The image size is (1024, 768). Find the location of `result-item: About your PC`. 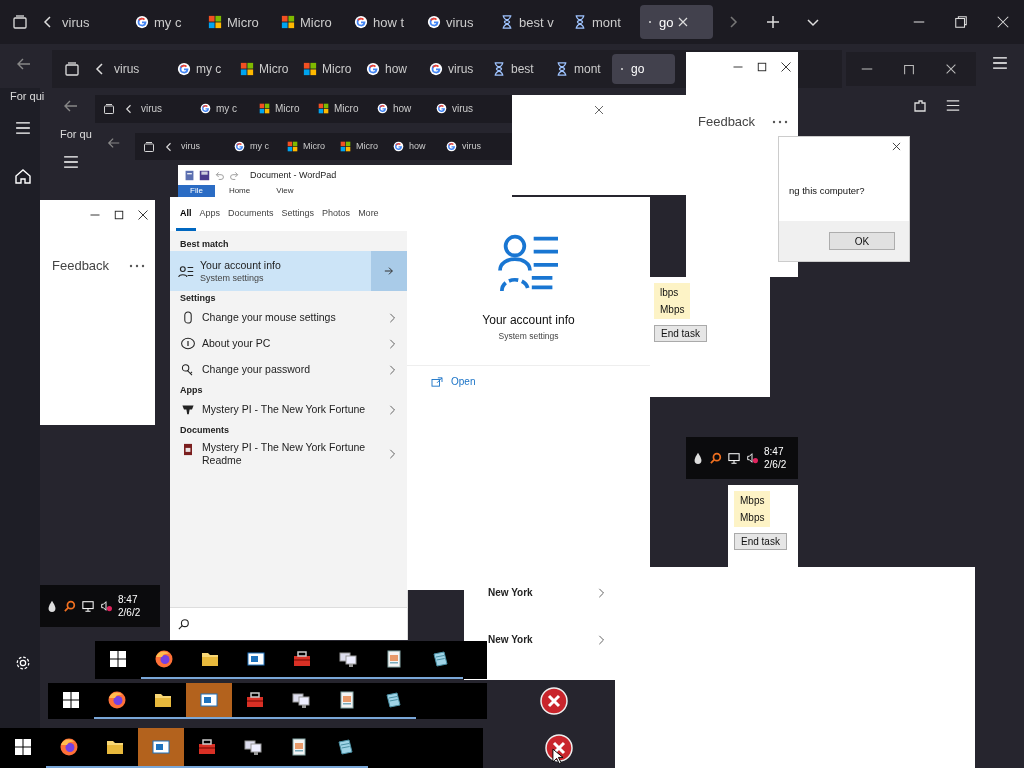

result-item: About your PC is located at coordinates (288, 344).